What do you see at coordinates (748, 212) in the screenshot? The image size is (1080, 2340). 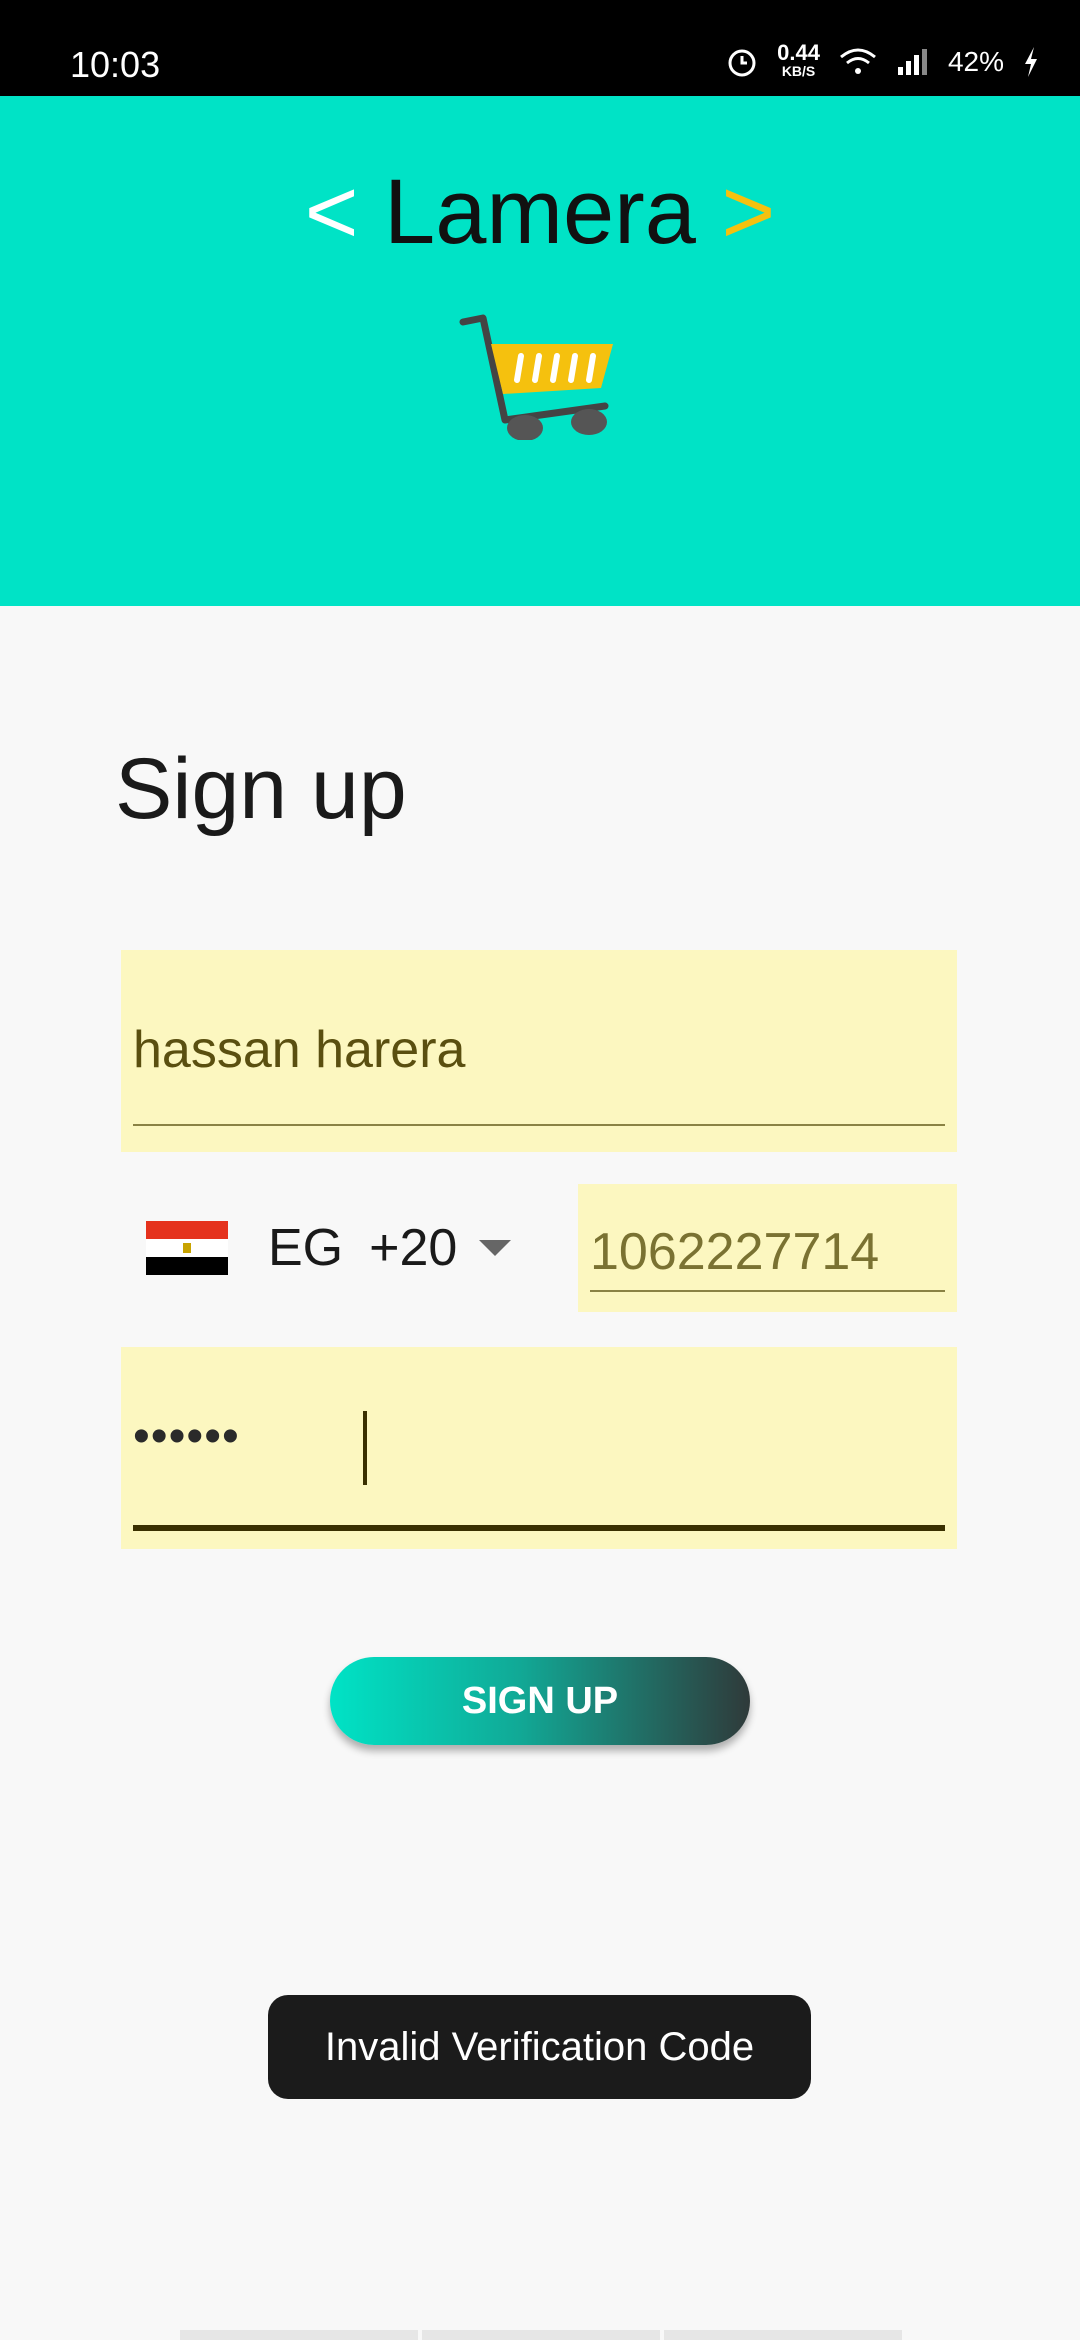 I see `brand-right-bracket: >` at bounding box center [748, 212].